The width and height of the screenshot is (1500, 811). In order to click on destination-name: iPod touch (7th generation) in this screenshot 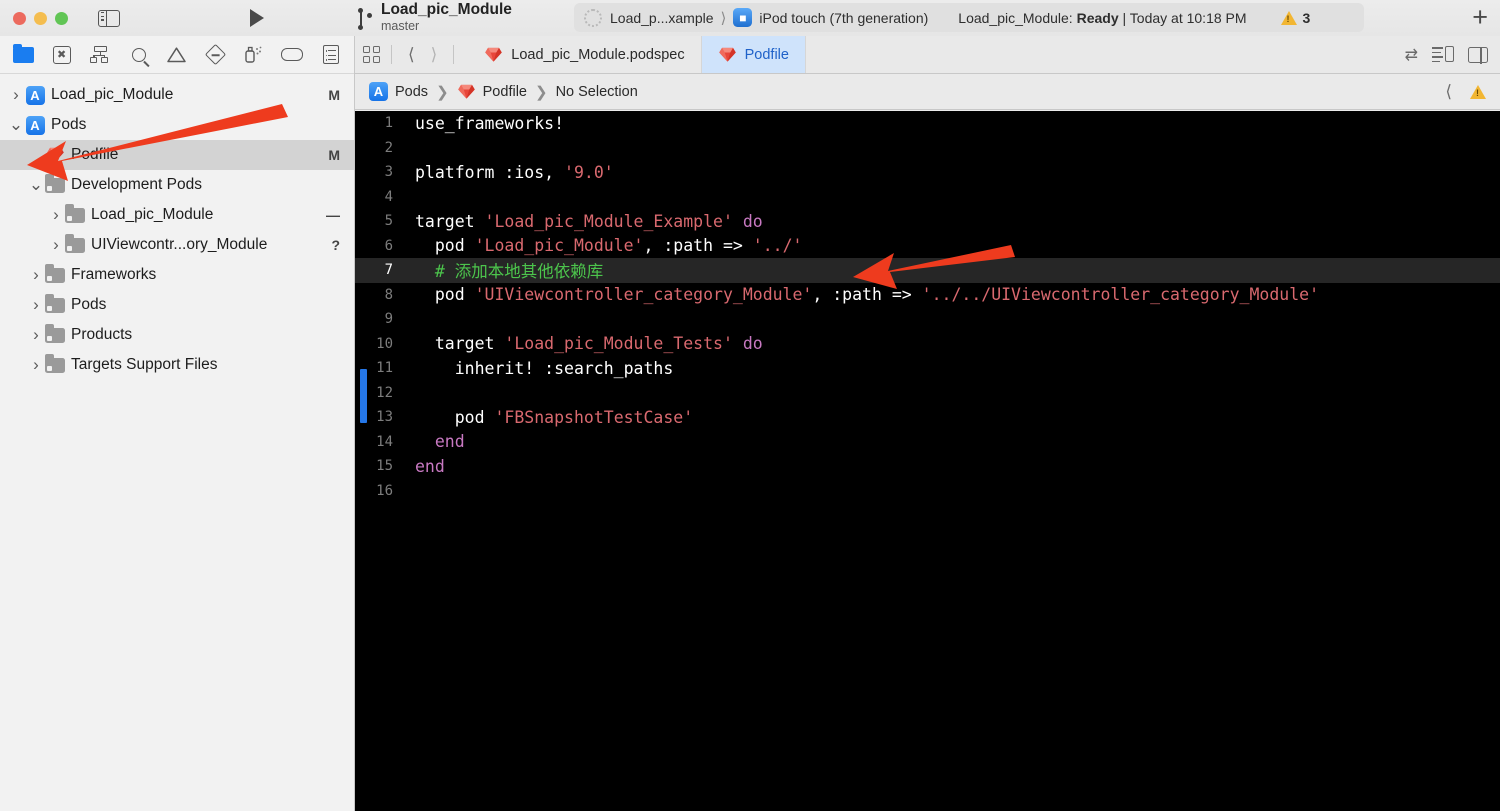, I will do `click(843, 18)`.